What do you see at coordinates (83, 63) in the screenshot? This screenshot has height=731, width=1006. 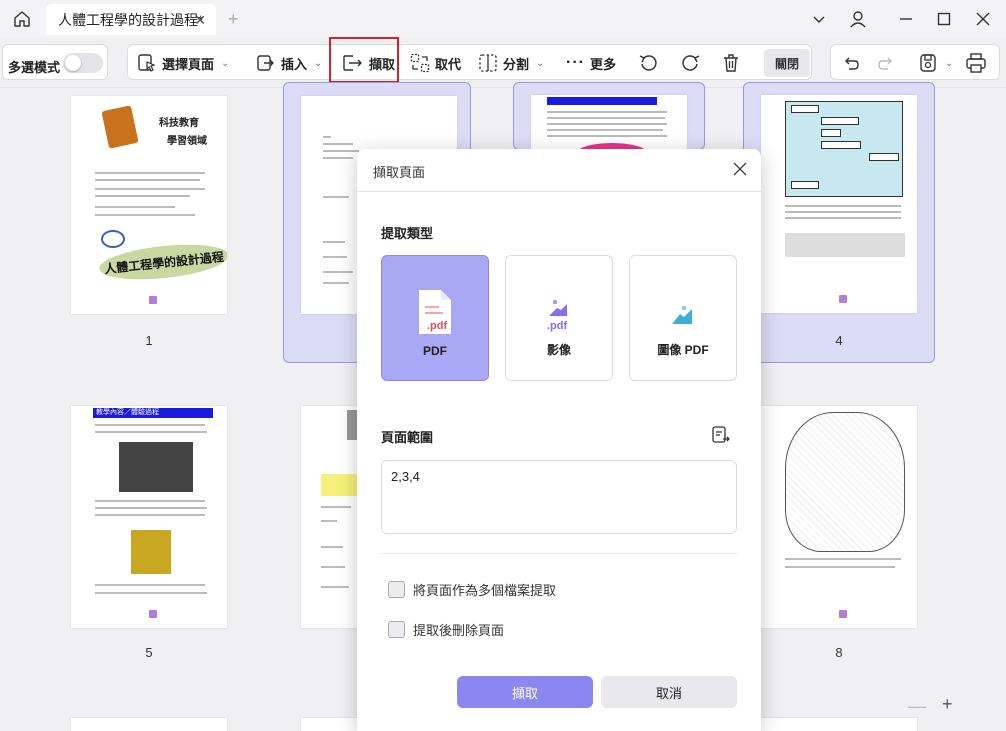 I see `multi-select-toggle` at bounding box center [83, 63].